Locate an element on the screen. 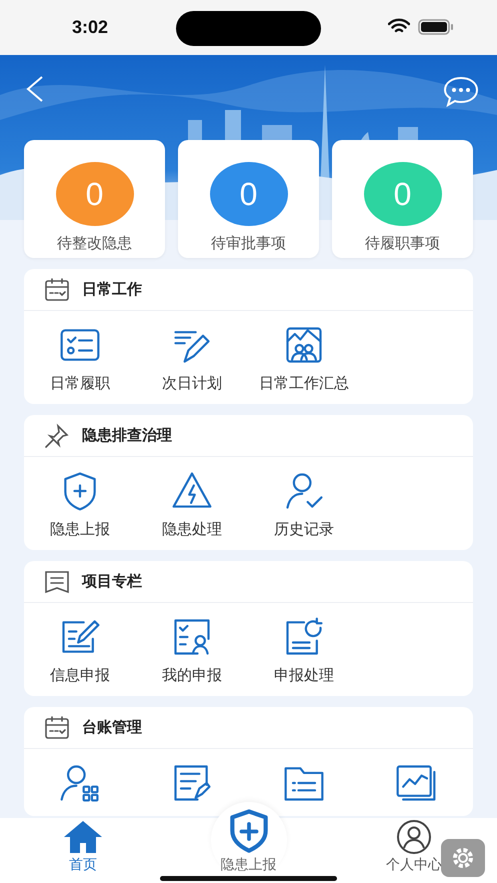  stat-label: 待整改隐患 is located at coordinates (94, 243).